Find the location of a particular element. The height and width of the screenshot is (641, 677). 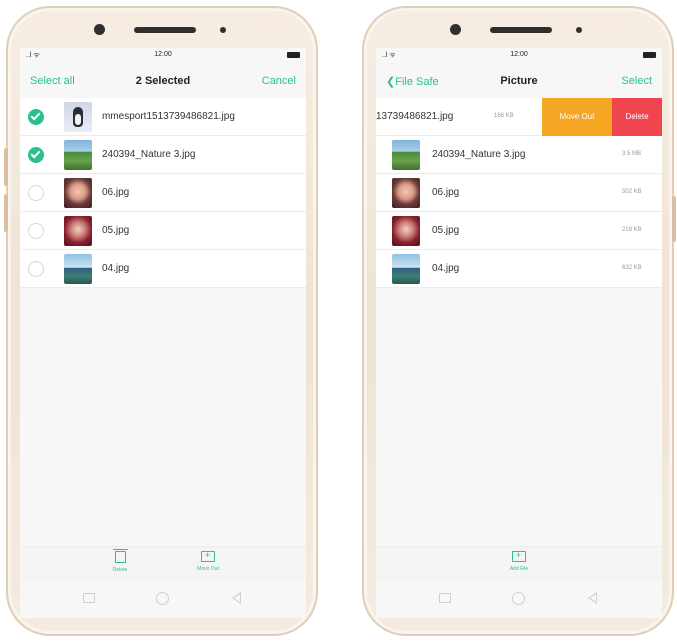

file-size: 3.5 MB is located at coordinates (632, 154).